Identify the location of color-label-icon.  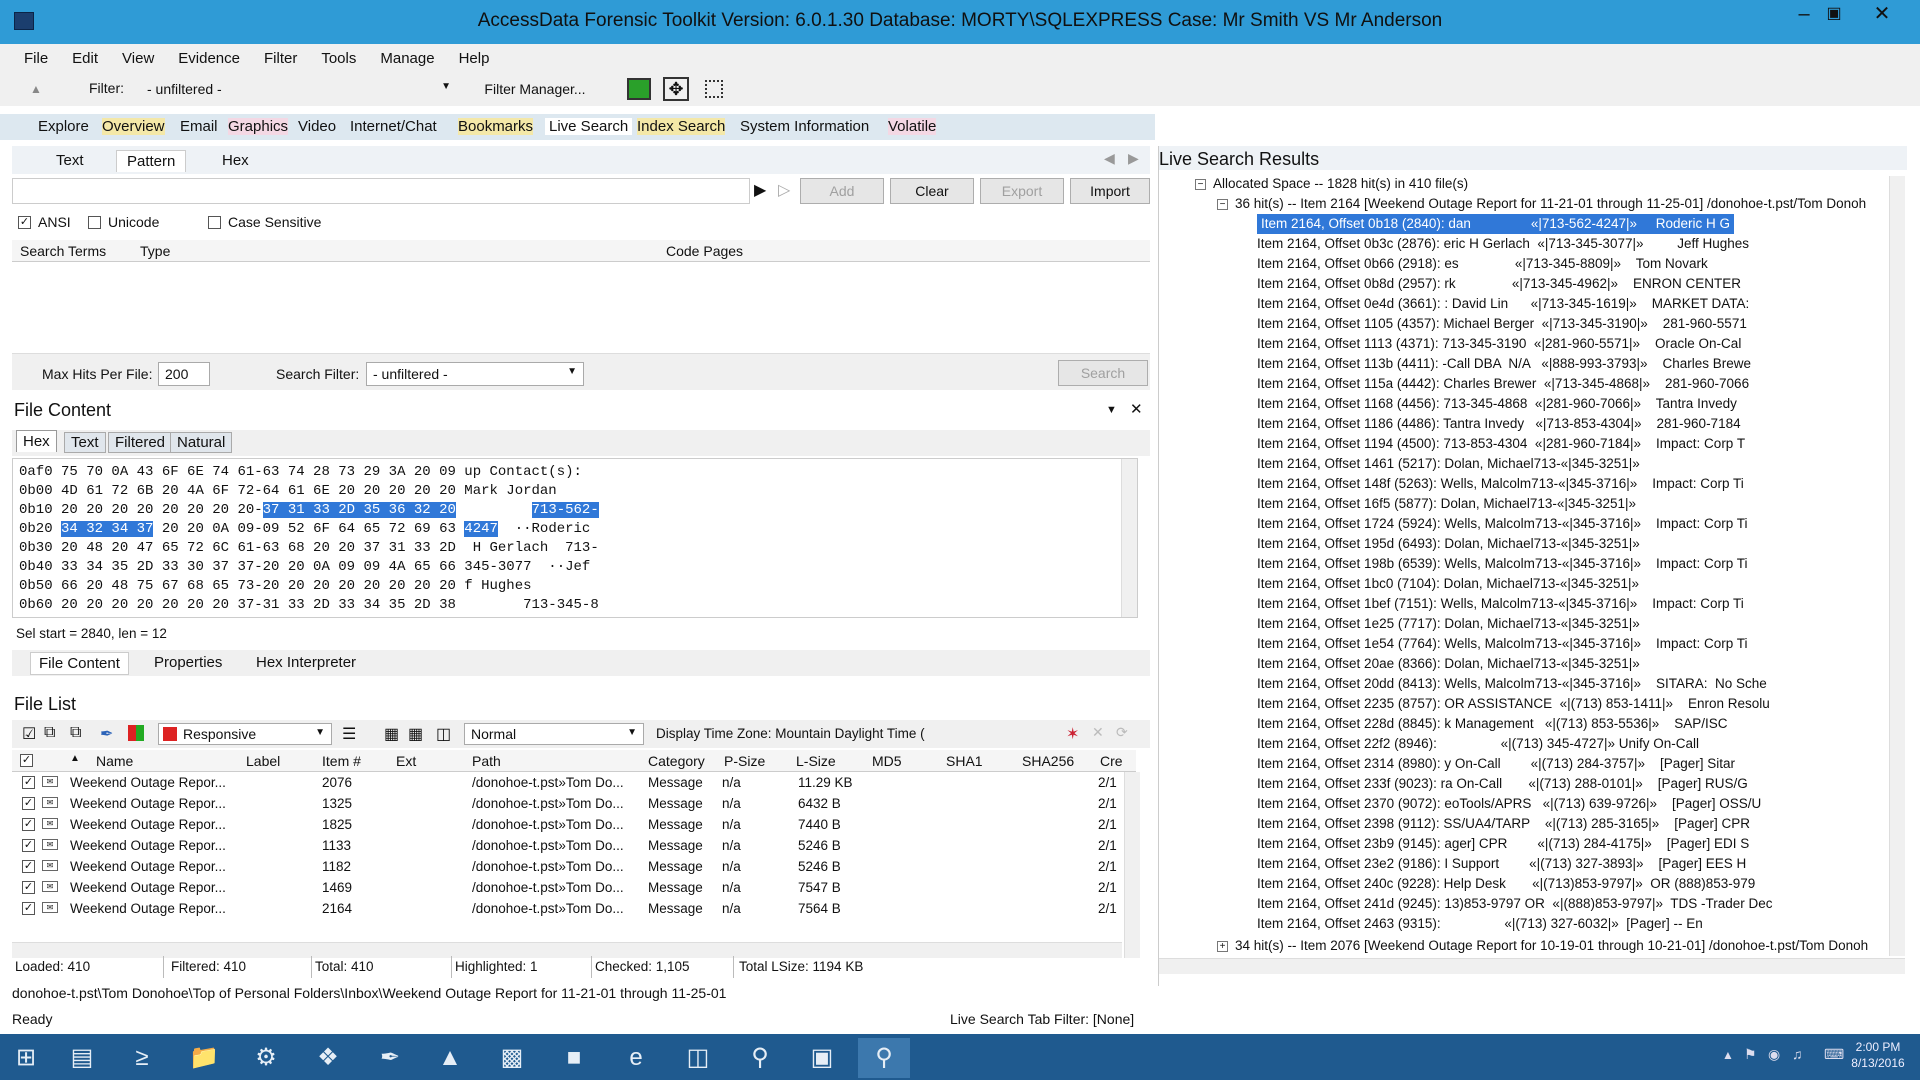
(136, 733).